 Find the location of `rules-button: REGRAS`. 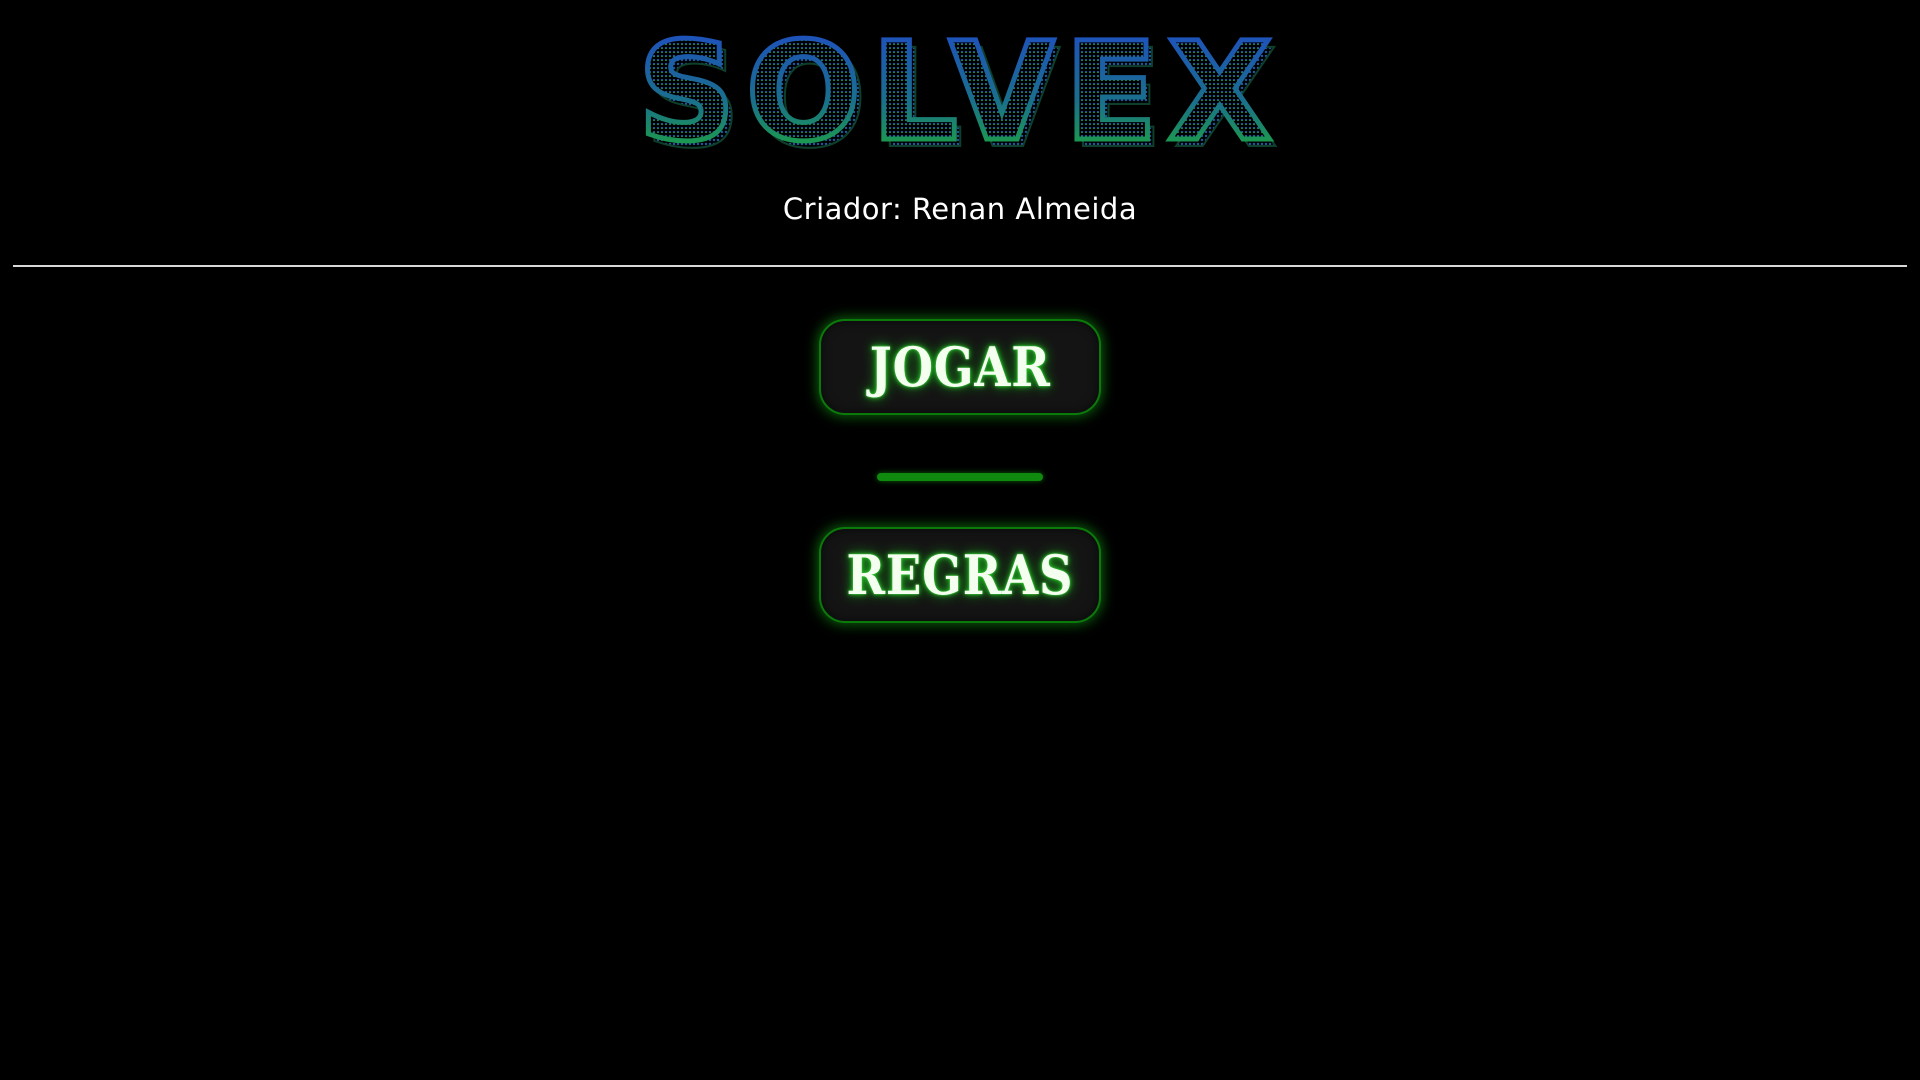

rules-button: REGRAS is located at coordinates (960, 575).